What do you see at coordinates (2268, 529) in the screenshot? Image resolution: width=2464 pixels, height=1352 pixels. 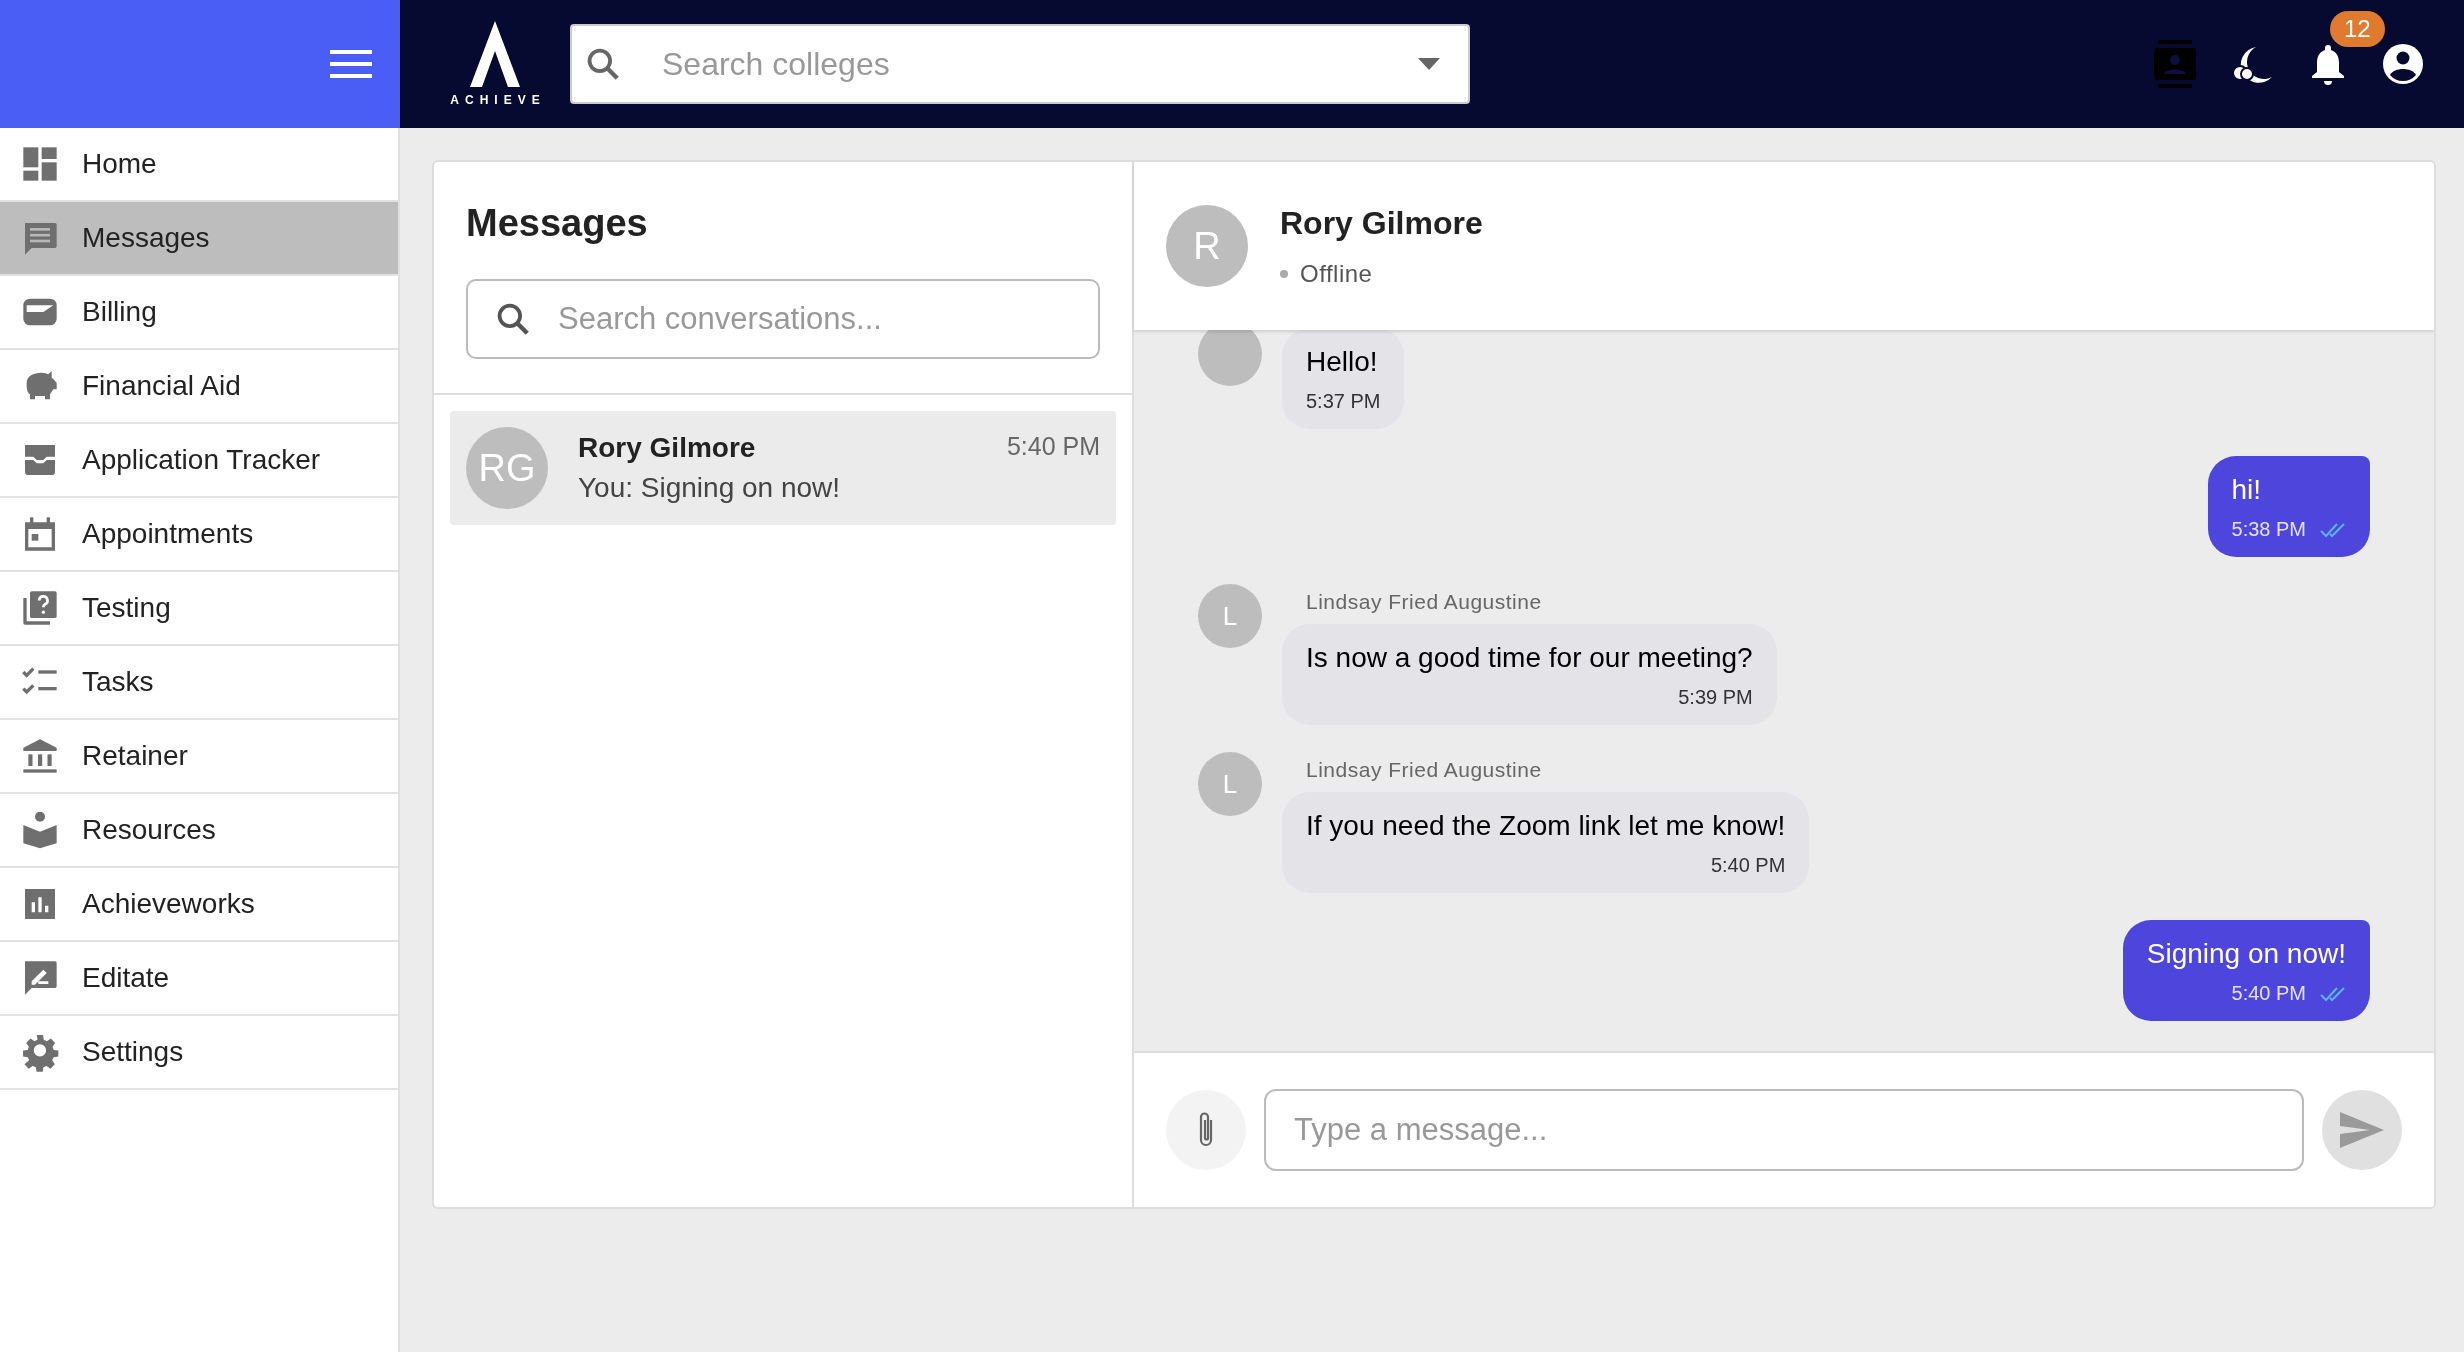 I see `message-time: 5:38 PM` at bounding box center [2268, 529].